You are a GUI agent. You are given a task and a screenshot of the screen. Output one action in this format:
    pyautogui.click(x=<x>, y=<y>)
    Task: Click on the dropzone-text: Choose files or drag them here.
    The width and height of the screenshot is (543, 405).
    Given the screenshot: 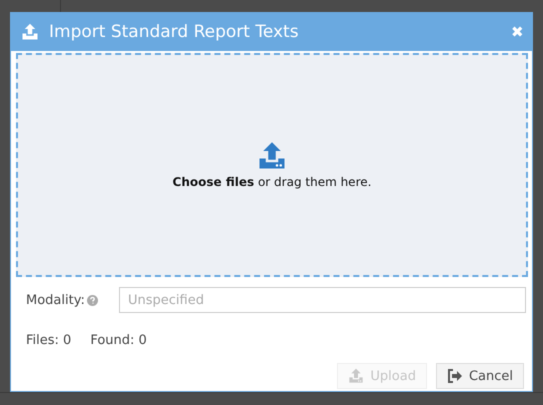 What is the action you would take?
    pyautogui.click(x=272, y=182)
    